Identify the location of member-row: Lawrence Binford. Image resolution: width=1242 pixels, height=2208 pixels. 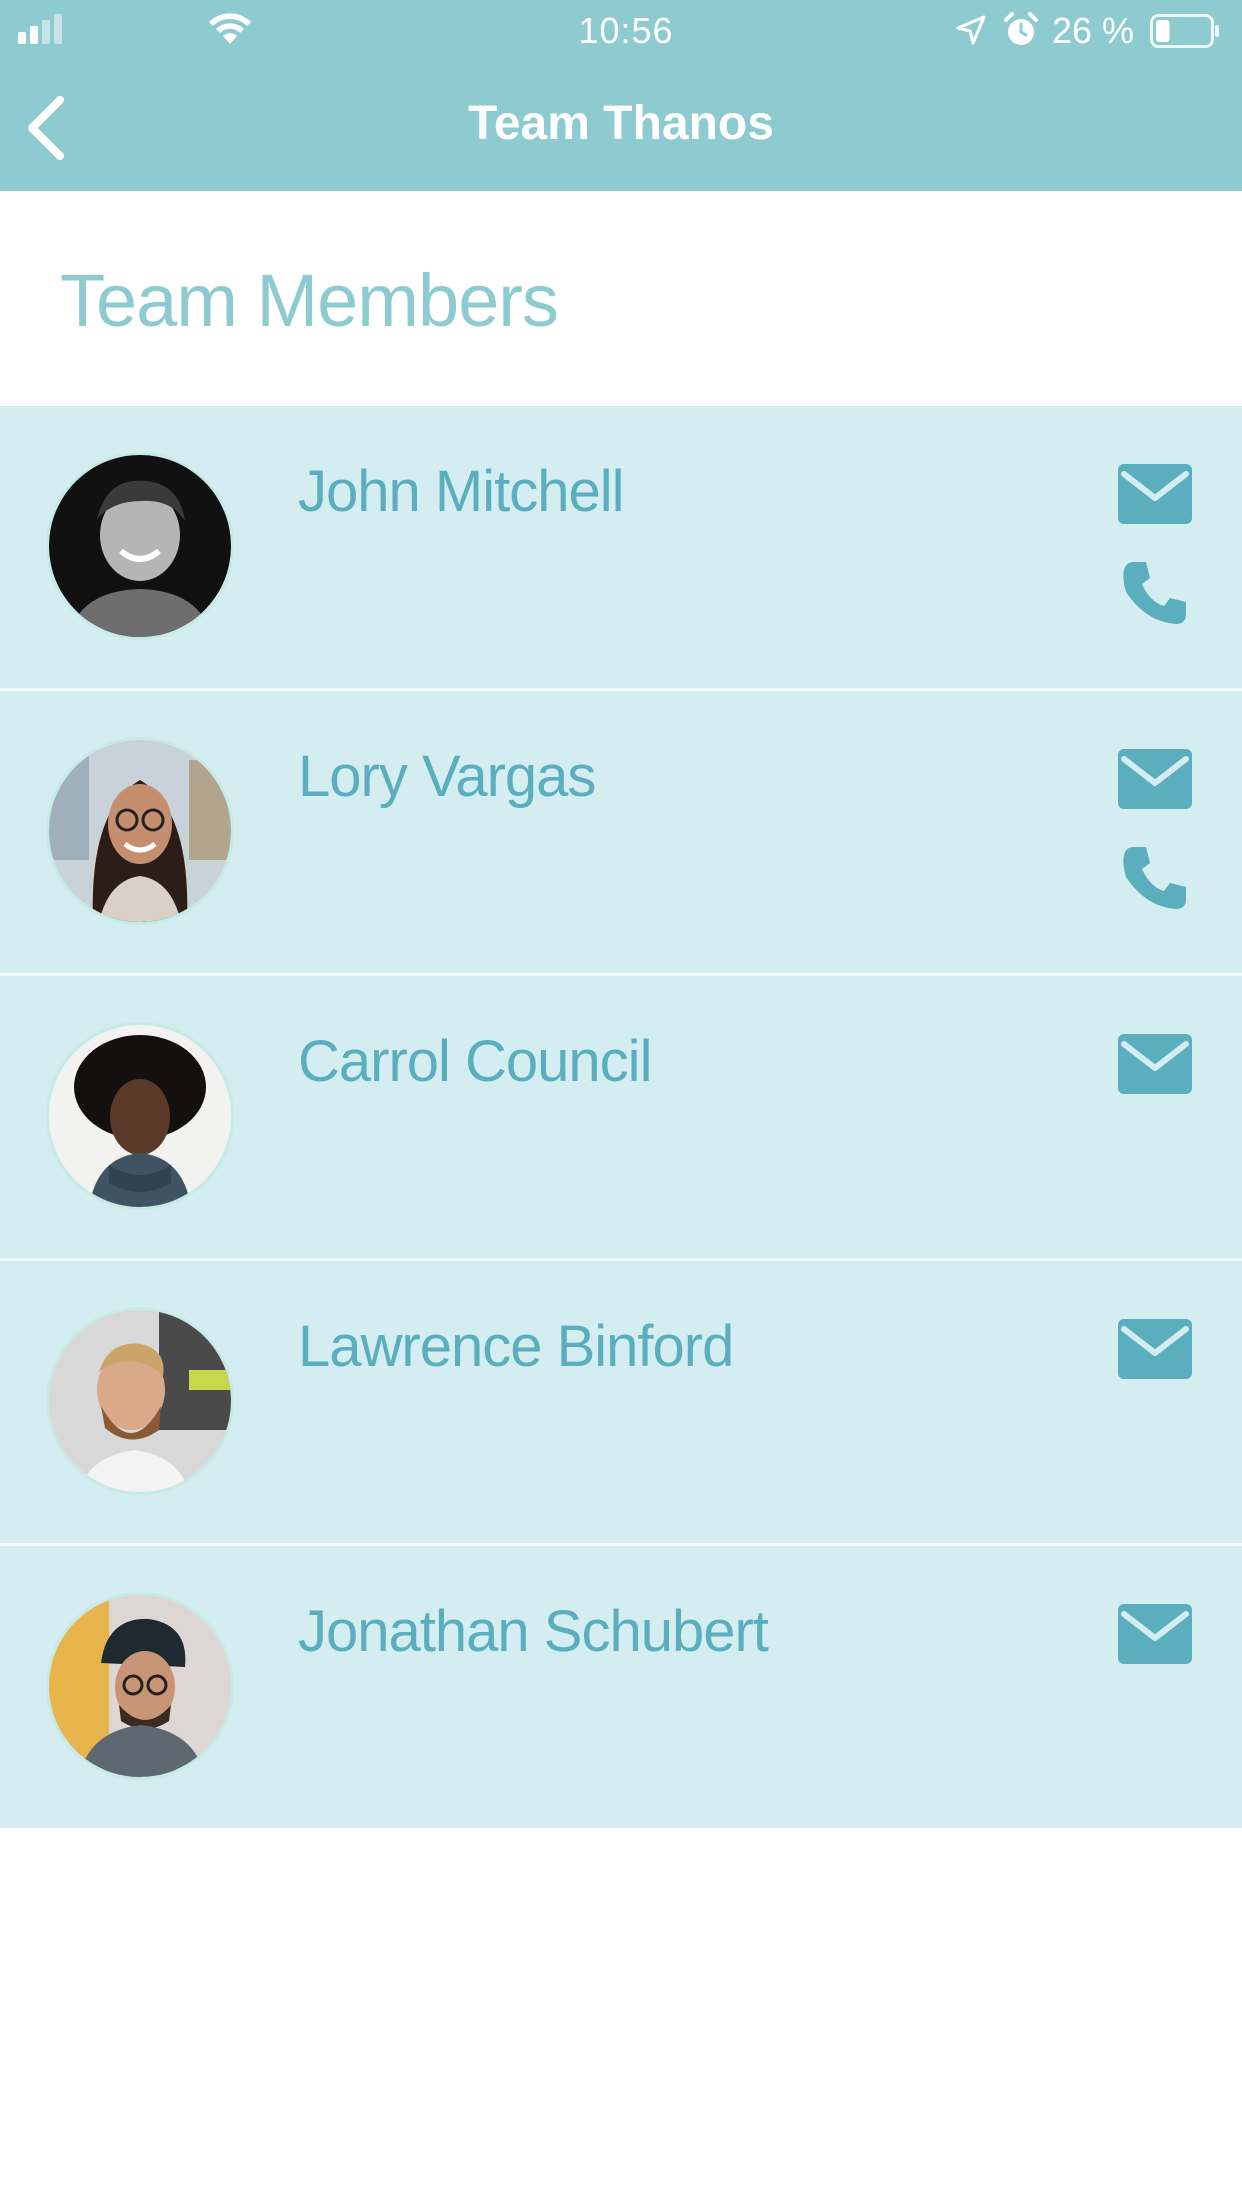
(621, 1403).